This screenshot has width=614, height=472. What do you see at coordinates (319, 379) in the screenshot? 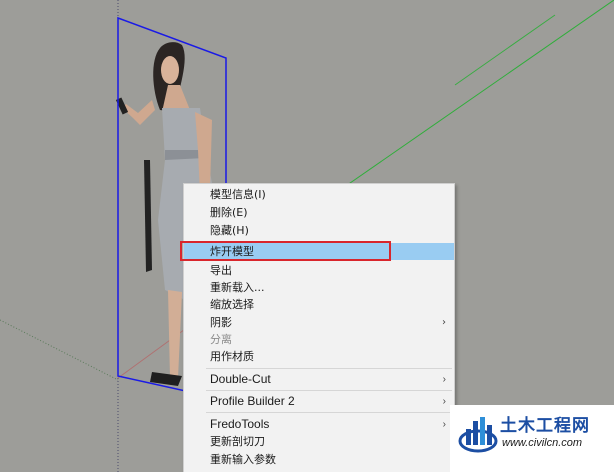
I see `menu-item-double-cut: Double-Cut ›` at bounding box center [319, 379].